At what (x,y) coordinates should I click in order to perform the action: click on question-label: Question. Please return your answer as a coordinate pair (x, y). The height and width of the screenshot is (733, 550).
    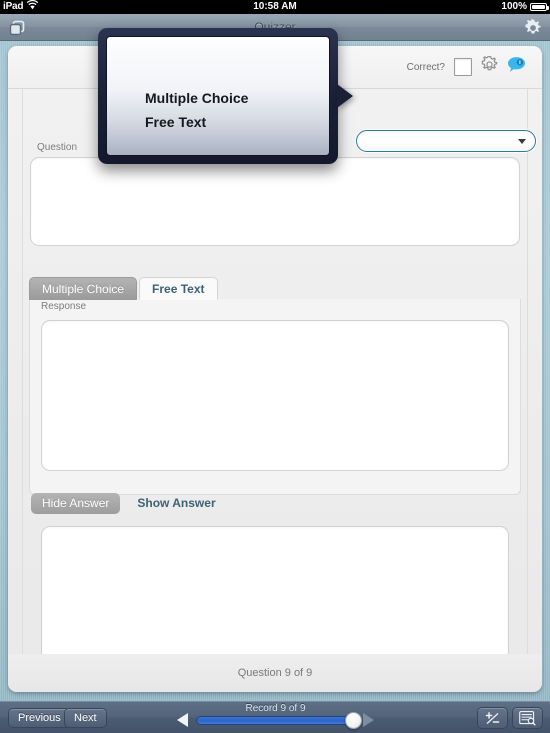
    Looking at the image, I should click on (57, 147).